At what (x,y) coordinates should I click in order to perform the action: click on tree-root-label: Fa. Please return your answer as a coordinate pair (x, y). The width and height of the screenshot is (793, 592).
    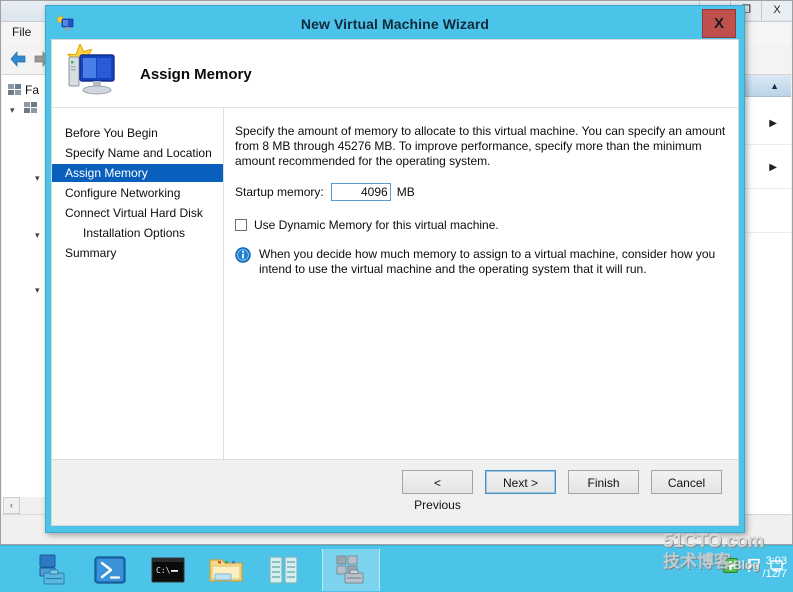
    Looking at the image, I should click on (32, 90).